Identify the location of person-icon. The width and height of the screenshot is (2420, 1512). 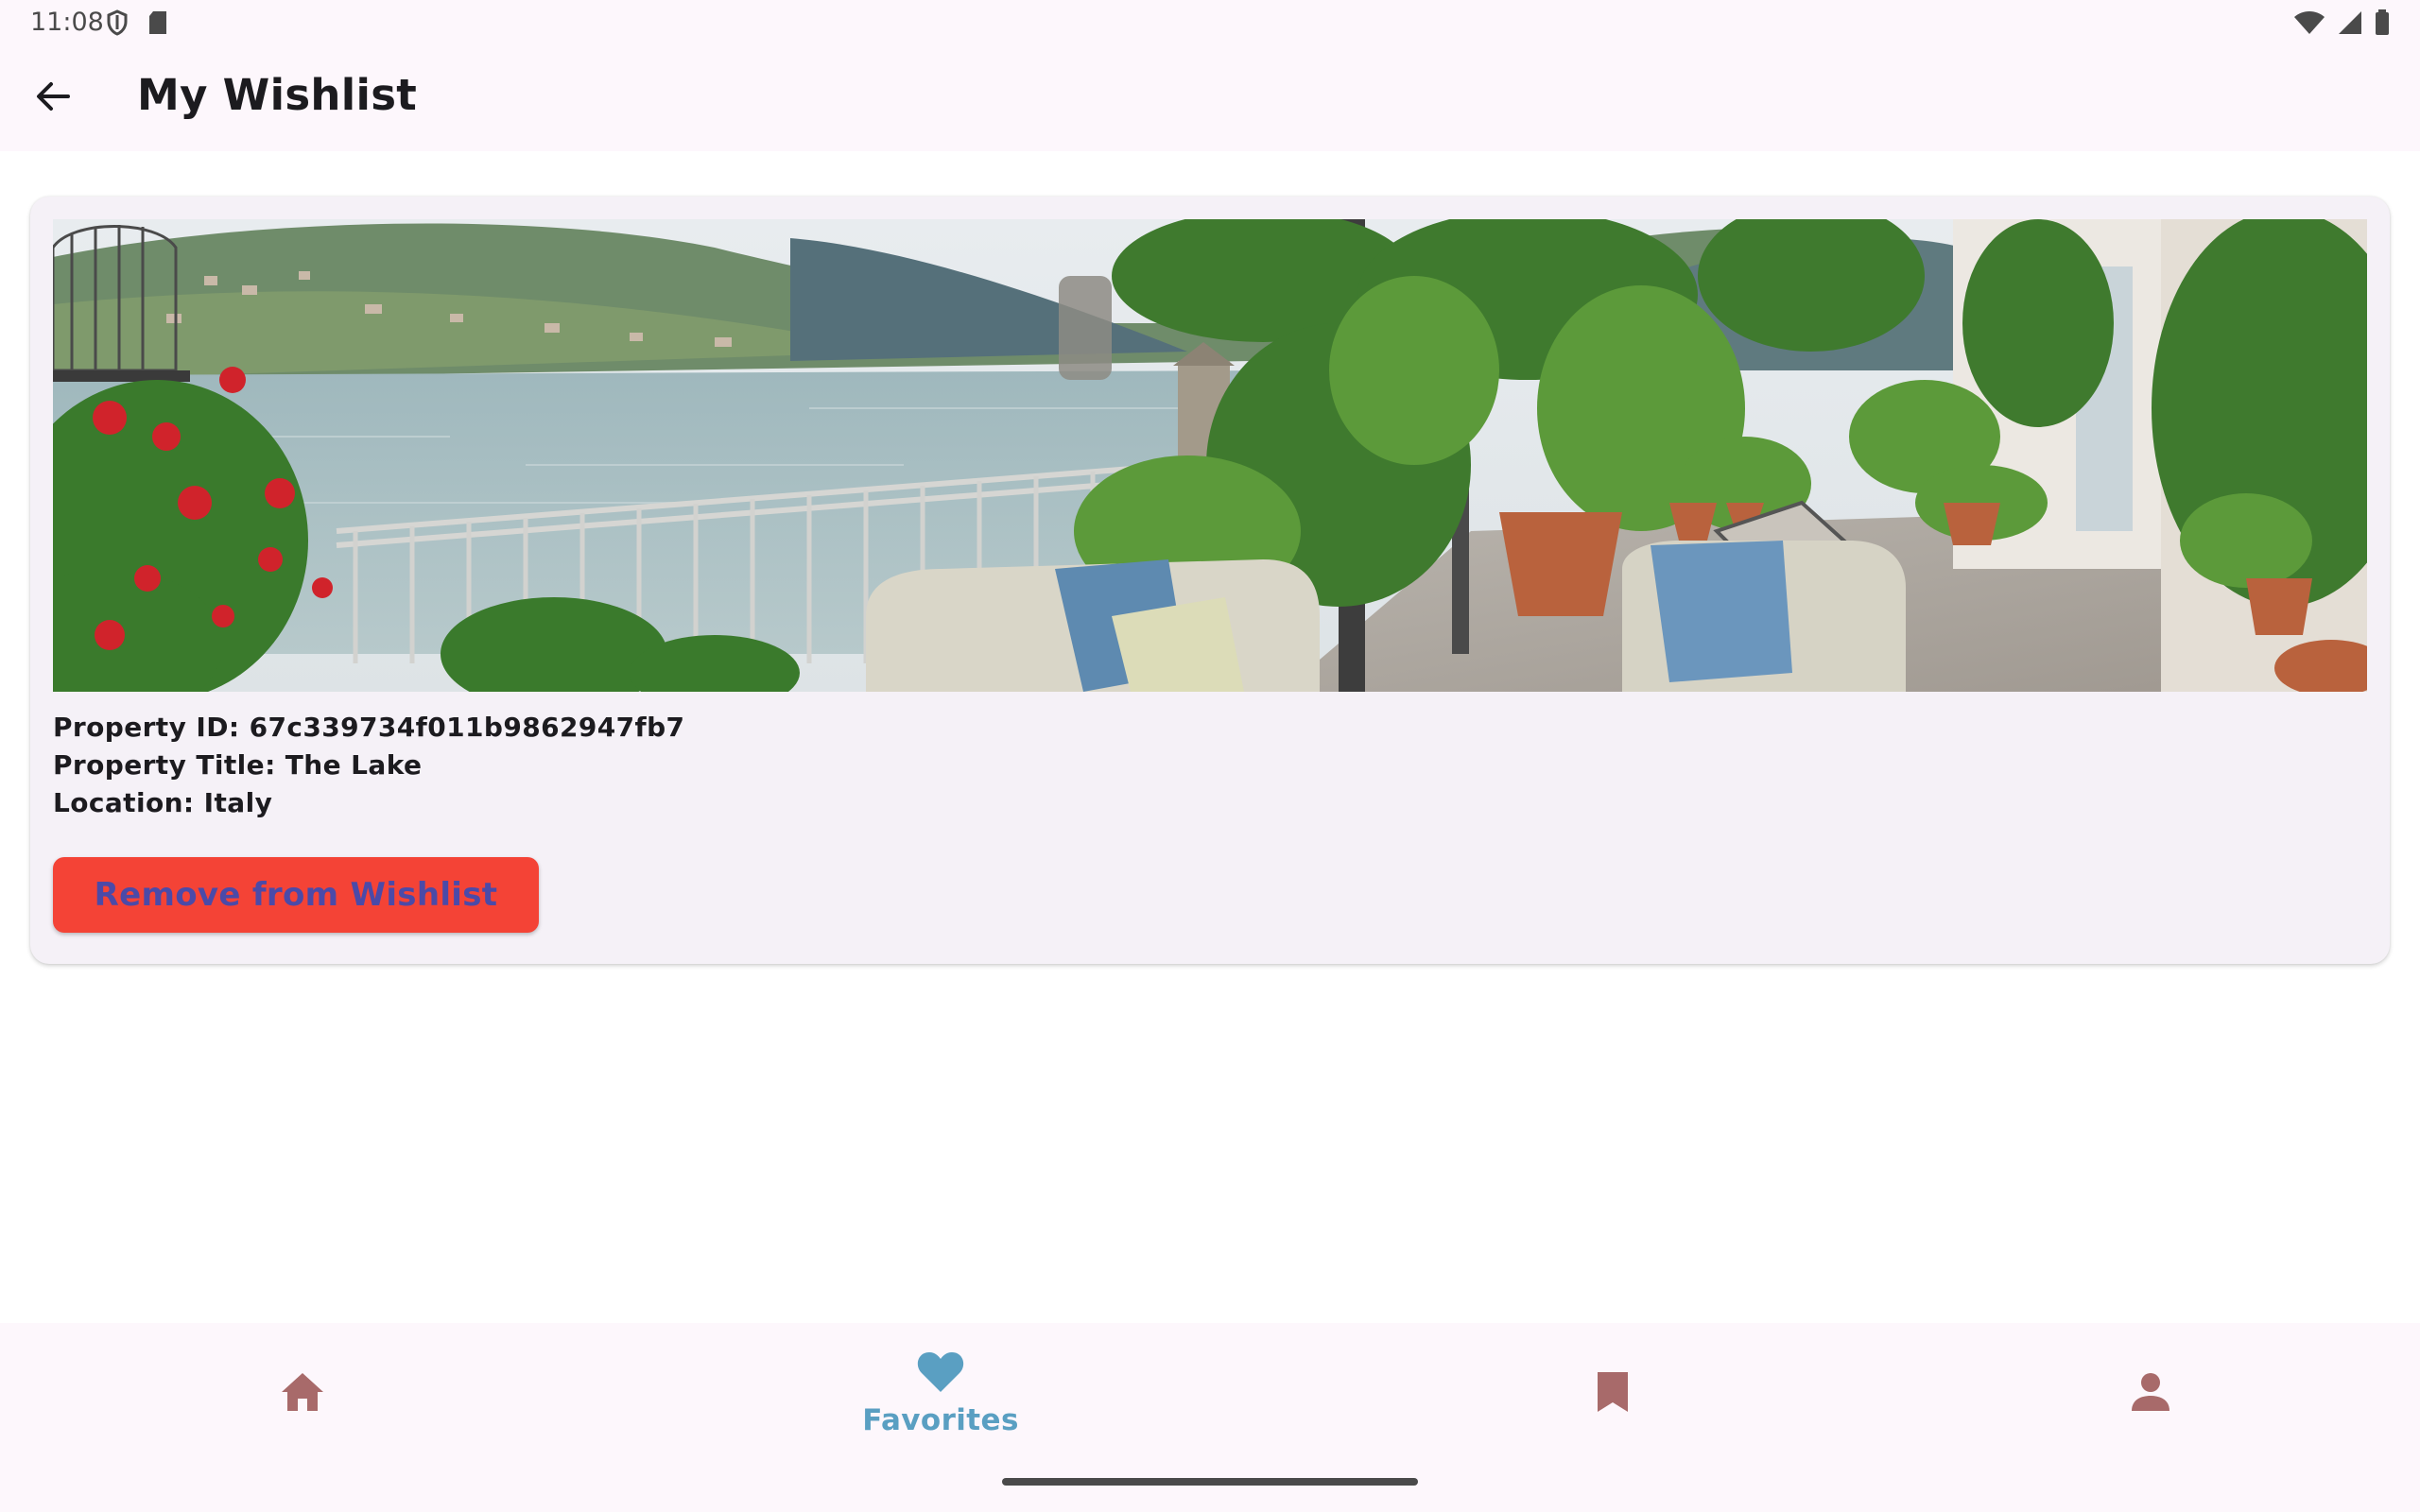
(2150, 1394).